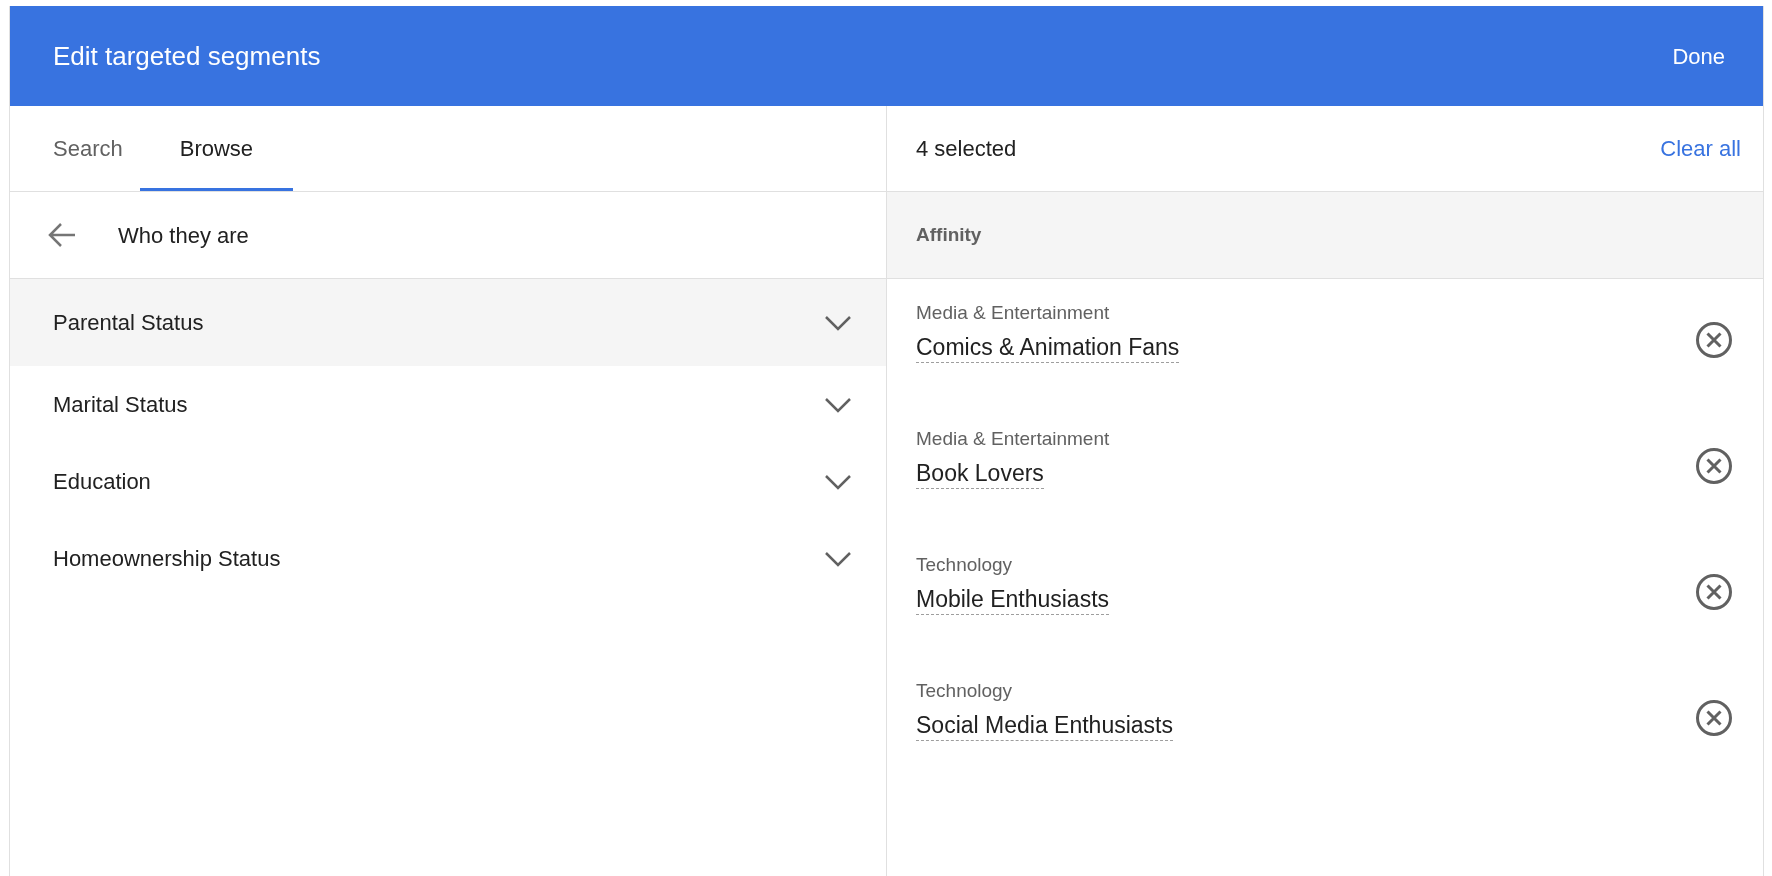 Image resolution: width=1772 pixels, height=876 pixels. What do you see at coordinates (1700, 148) in the screenshot?
I see `clear-all-link: Clear all` at bounding box center [1700, 148].